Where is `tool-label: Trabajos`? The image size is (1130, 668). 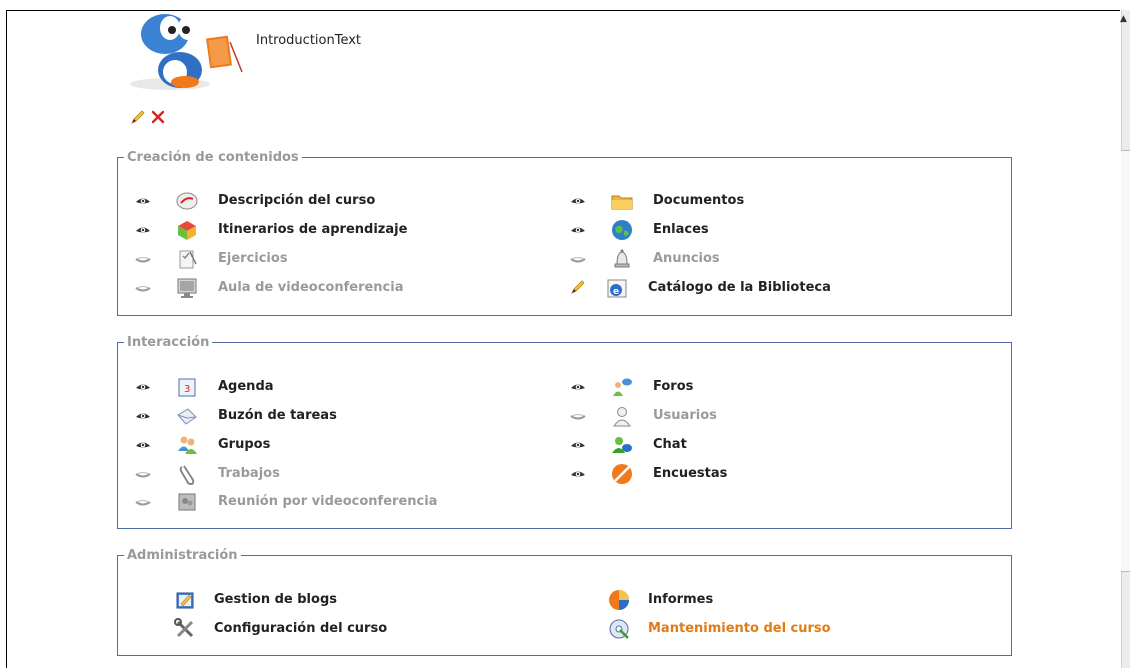 tool-label: Trabajos is located at coordinates (249, 473).